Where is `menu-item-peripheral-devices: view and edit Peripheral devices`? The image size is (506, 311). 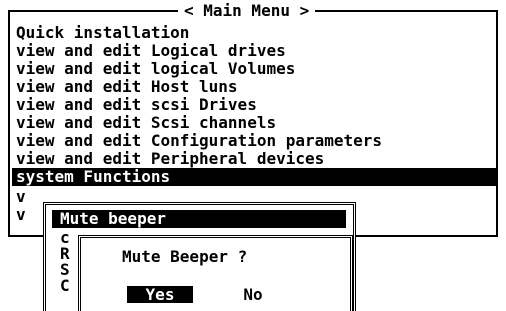 menu-item-peripheral-devices: view and edit Peripheral devices is located at coordinates (170, 159).